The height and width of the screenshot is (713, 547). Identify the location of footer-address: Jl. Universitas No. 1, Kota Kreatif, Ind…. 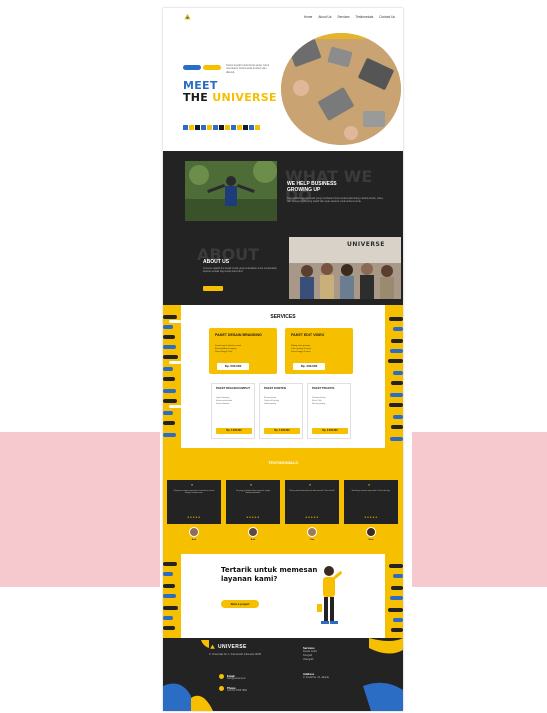
(235, 655).